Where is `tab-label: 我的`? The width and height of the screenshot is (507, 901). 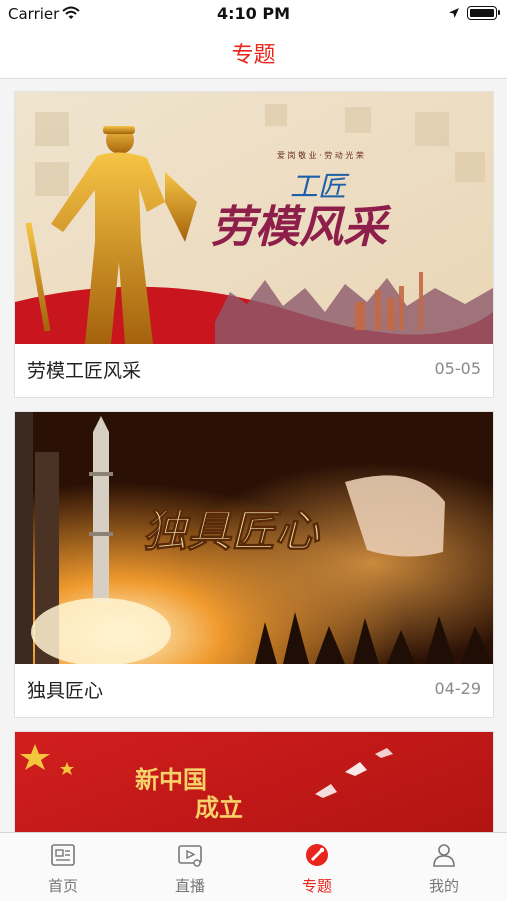
tab-label: 我的 is located at coordinates (443, 886).